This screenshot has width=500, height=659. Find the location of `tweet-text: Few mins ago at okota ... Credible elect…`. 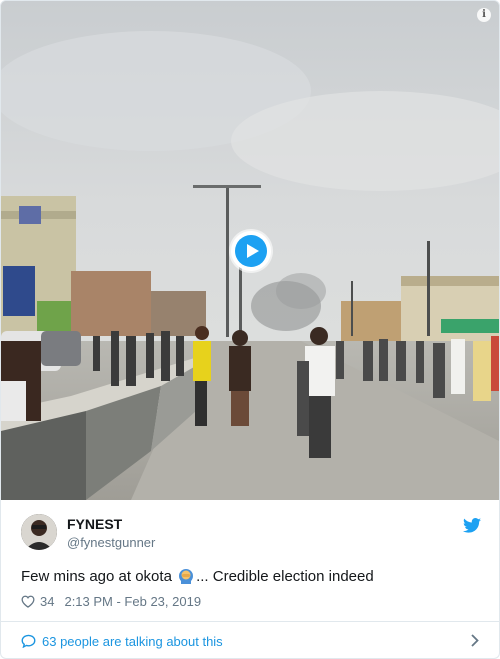

tweet-text: Few mins ago at okota ... Credible elect… is located at coordinates (197, 576).